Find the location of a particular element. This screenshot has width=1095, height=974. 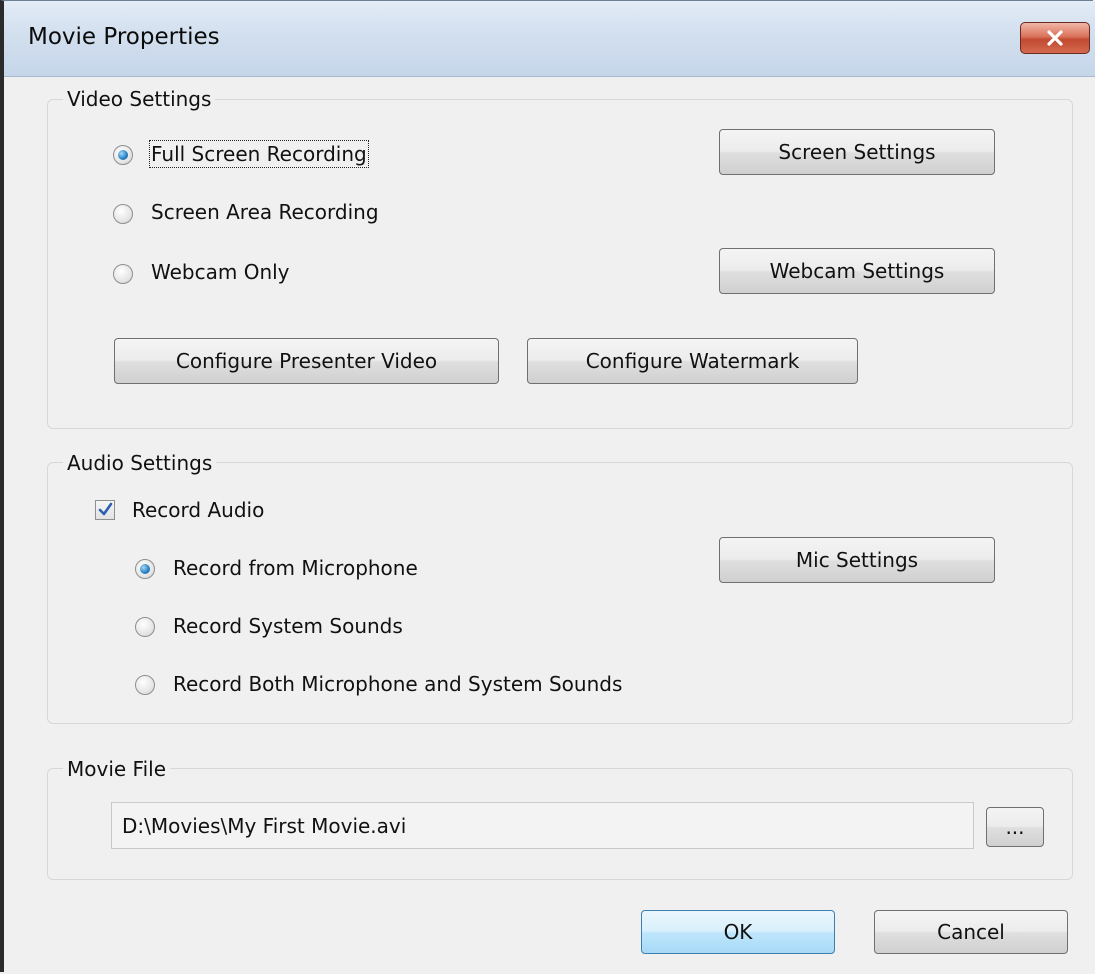

record-both-label: Record Both Microphone and System Sounds is located at coordinates (397, 684).